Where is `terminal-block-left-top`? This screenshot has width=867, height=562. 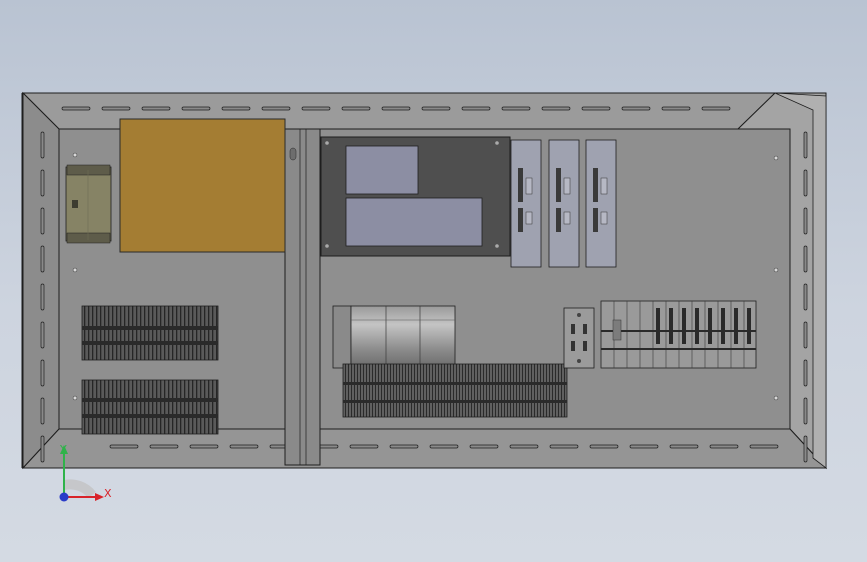 terminal-block-left-top is located at coordinates (150, 333).